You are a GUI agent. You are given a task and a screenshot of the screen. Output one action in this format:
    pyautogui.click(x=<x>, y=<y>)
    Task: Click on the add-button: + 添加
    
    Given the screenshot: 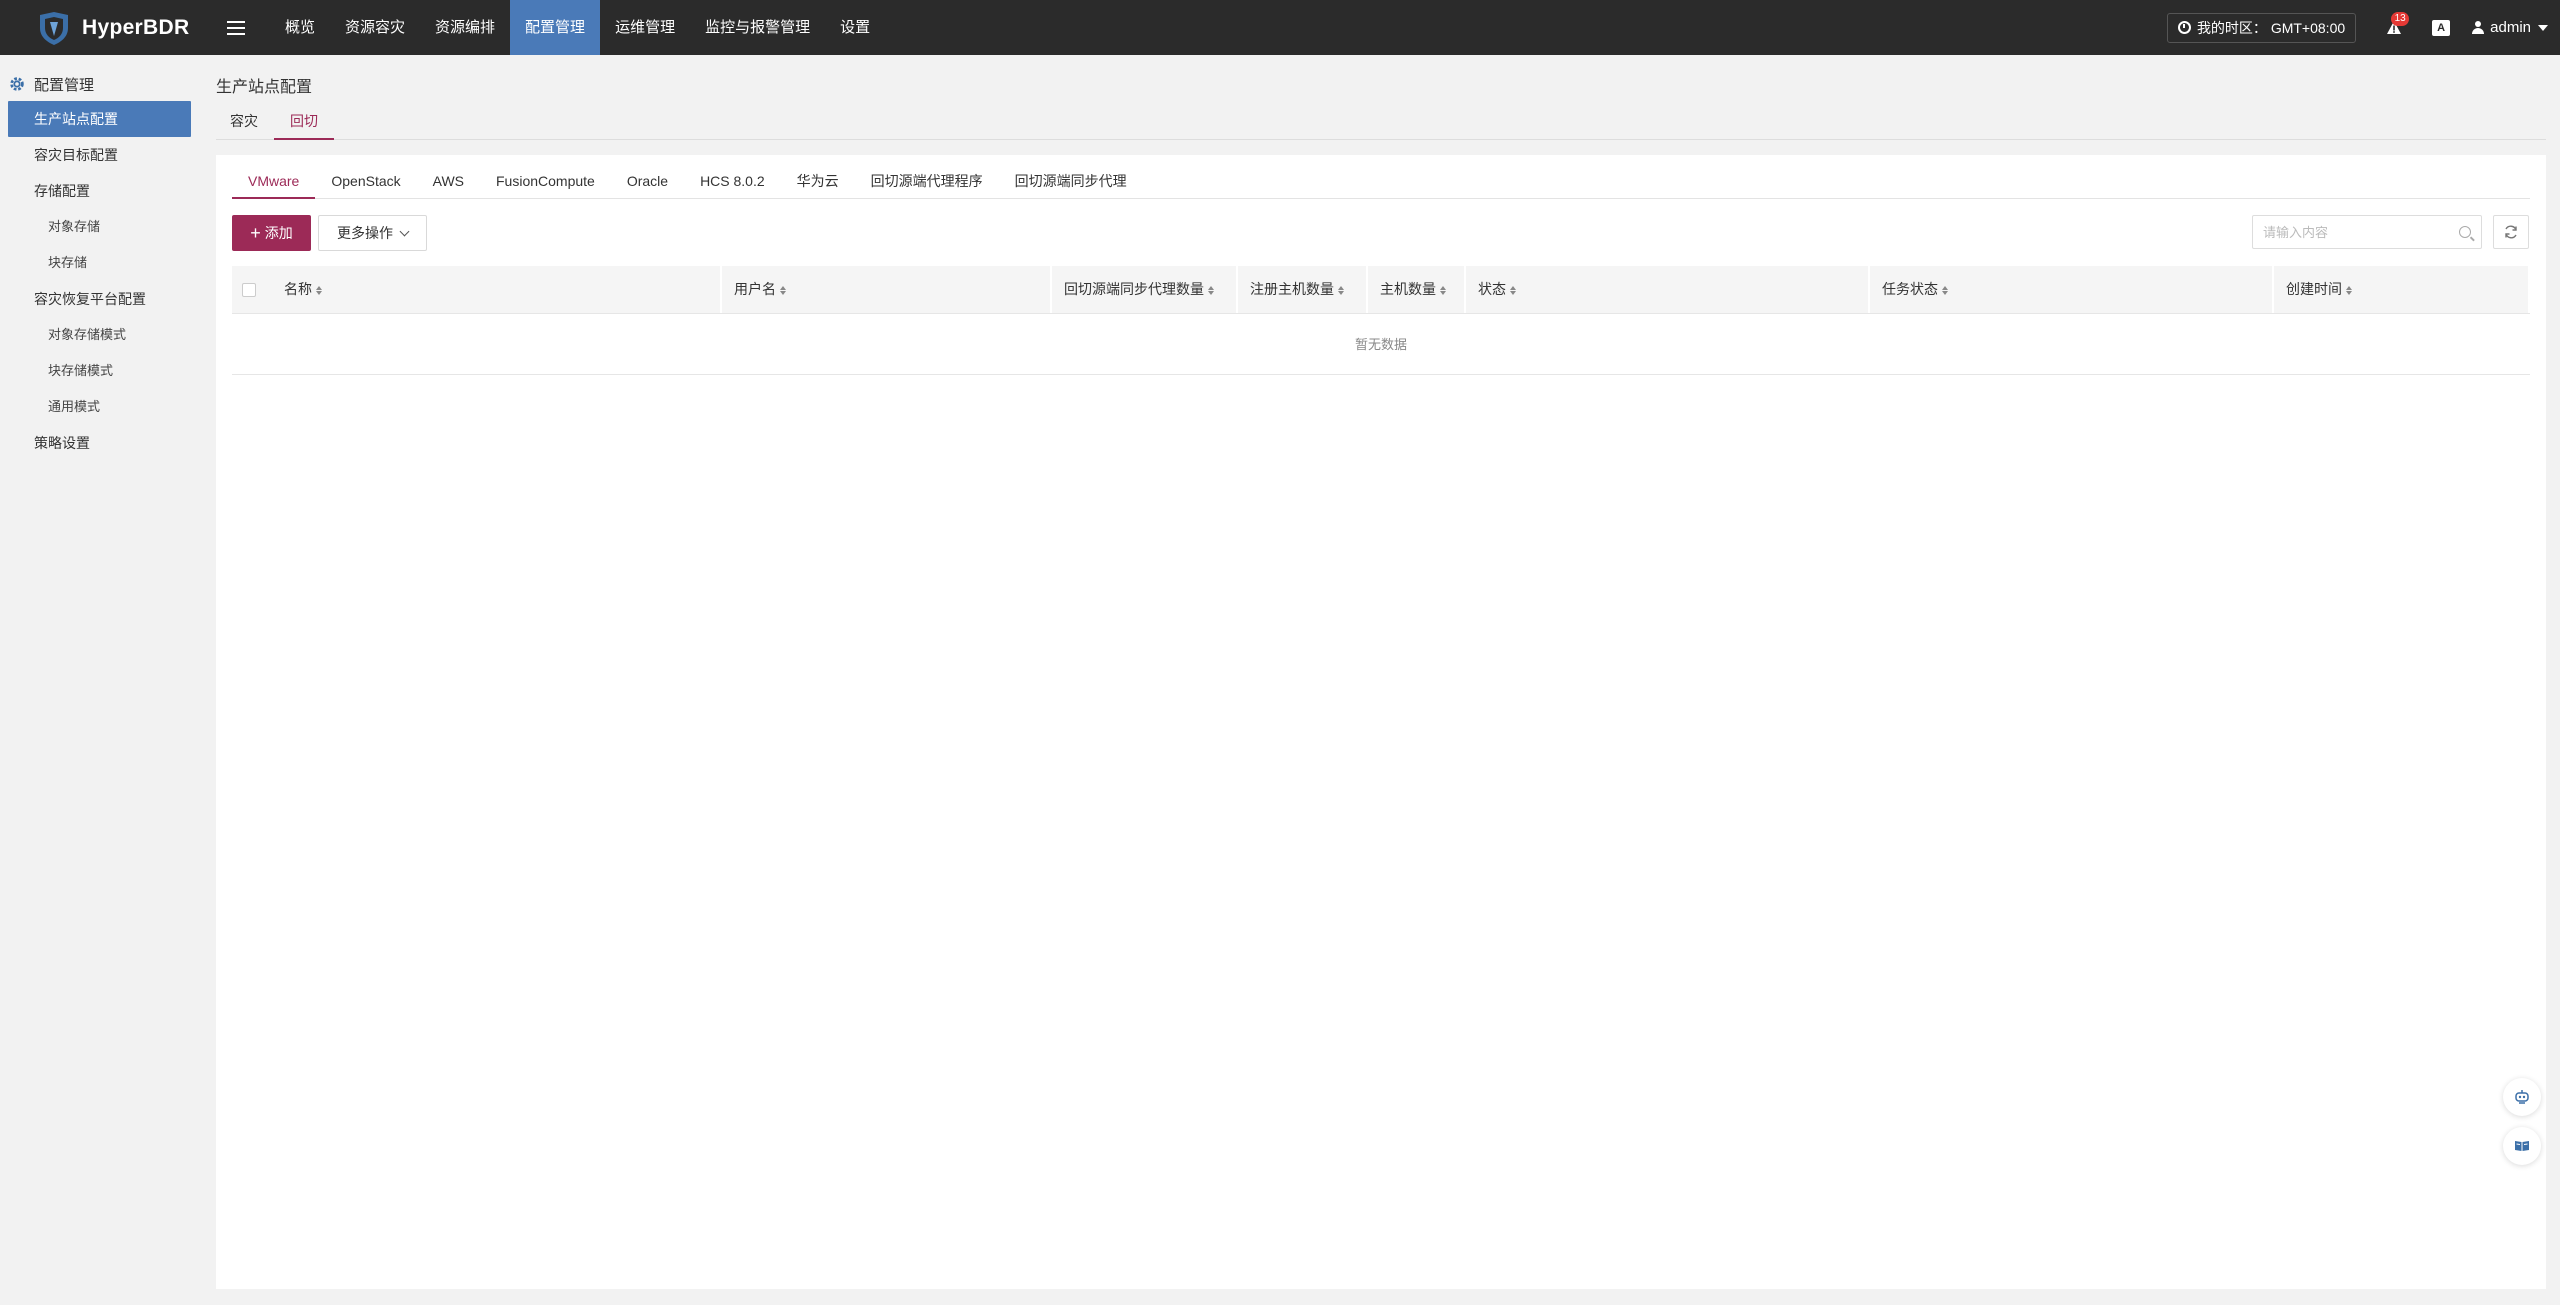 What is the action you would take?
    pyautogui.click(x=271, y=233)
    